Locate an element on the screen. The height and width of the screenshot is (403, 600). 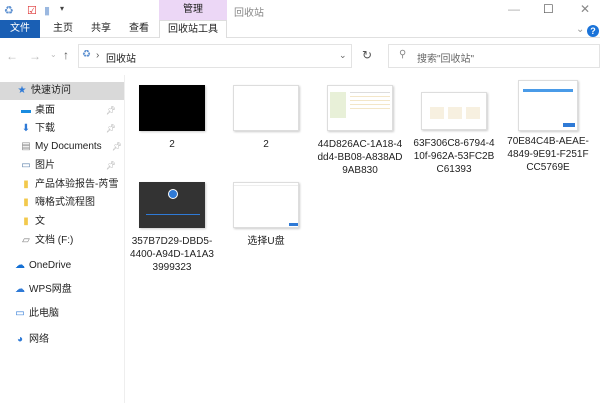
file-name: 44D826AC-1A18-4dd4-BB08-A838AD9AB830 is located at coordinates (360, 157).